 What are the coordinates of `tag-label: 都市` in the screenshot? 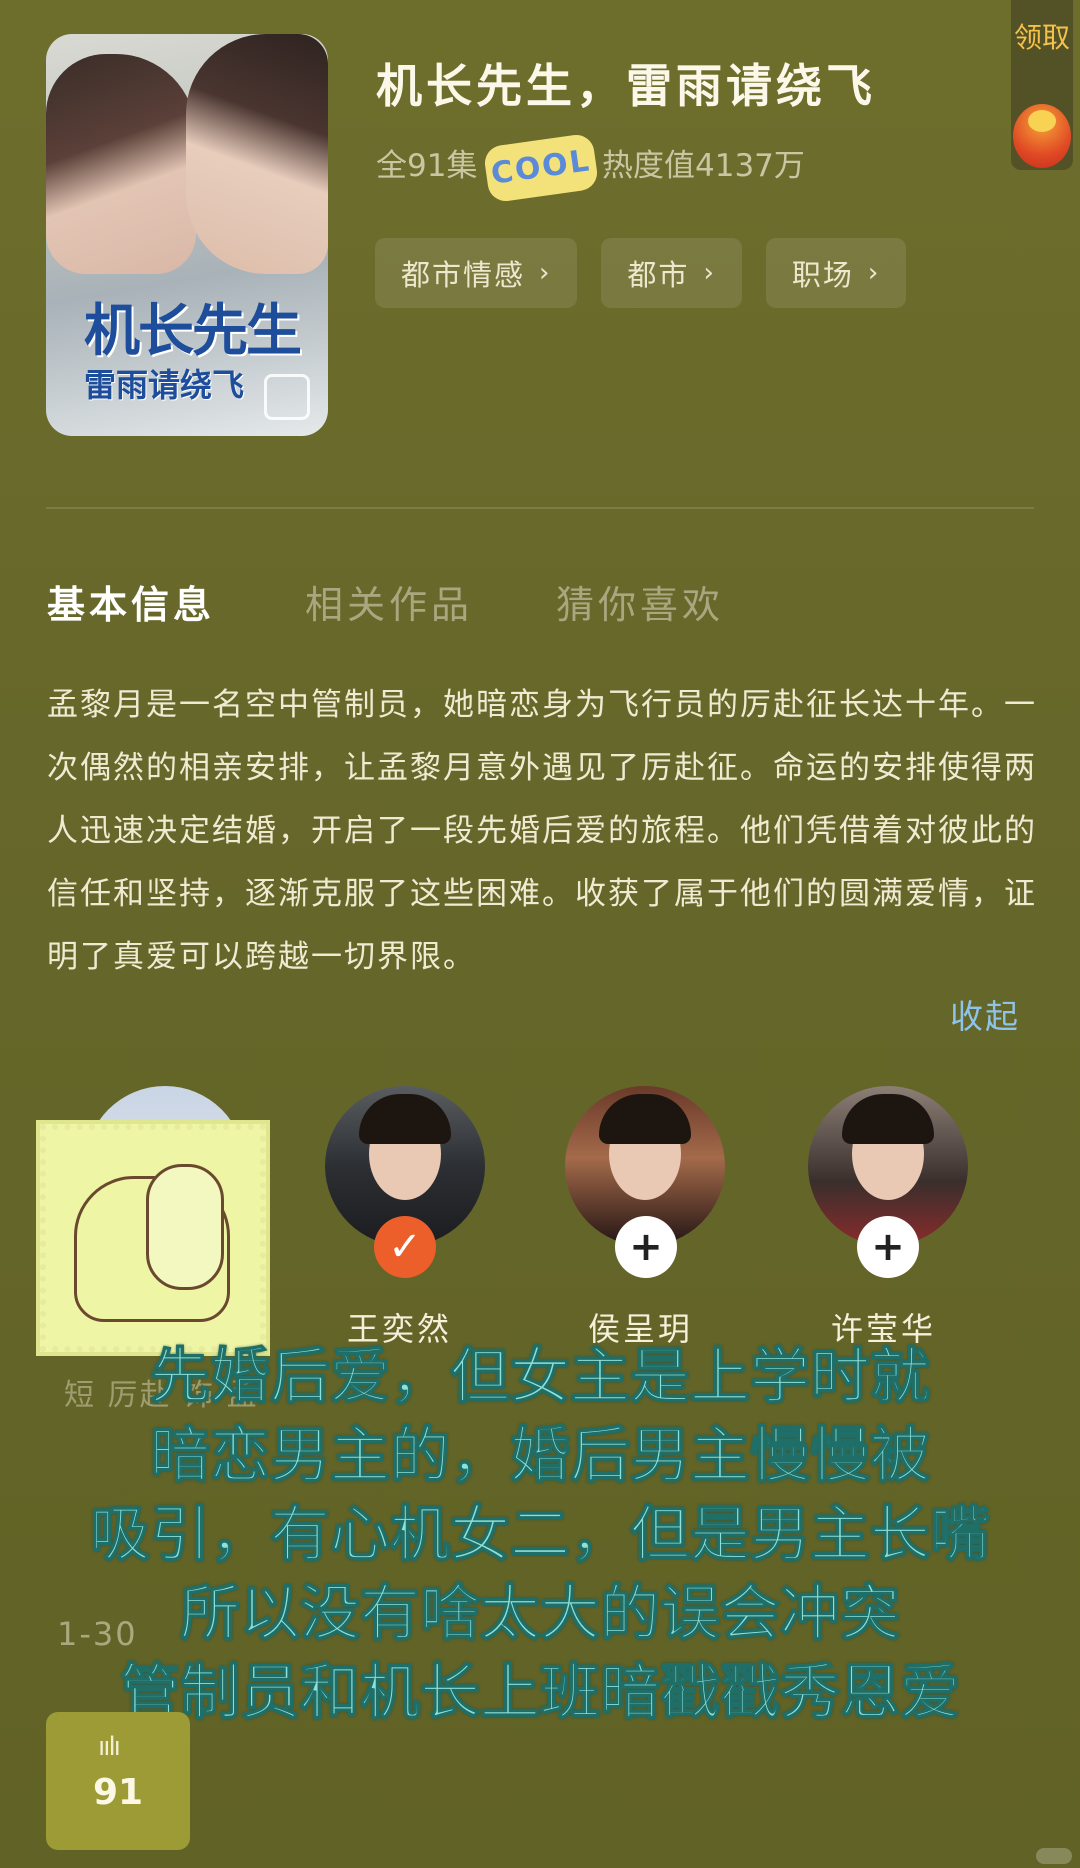 It's located at (658, 275).